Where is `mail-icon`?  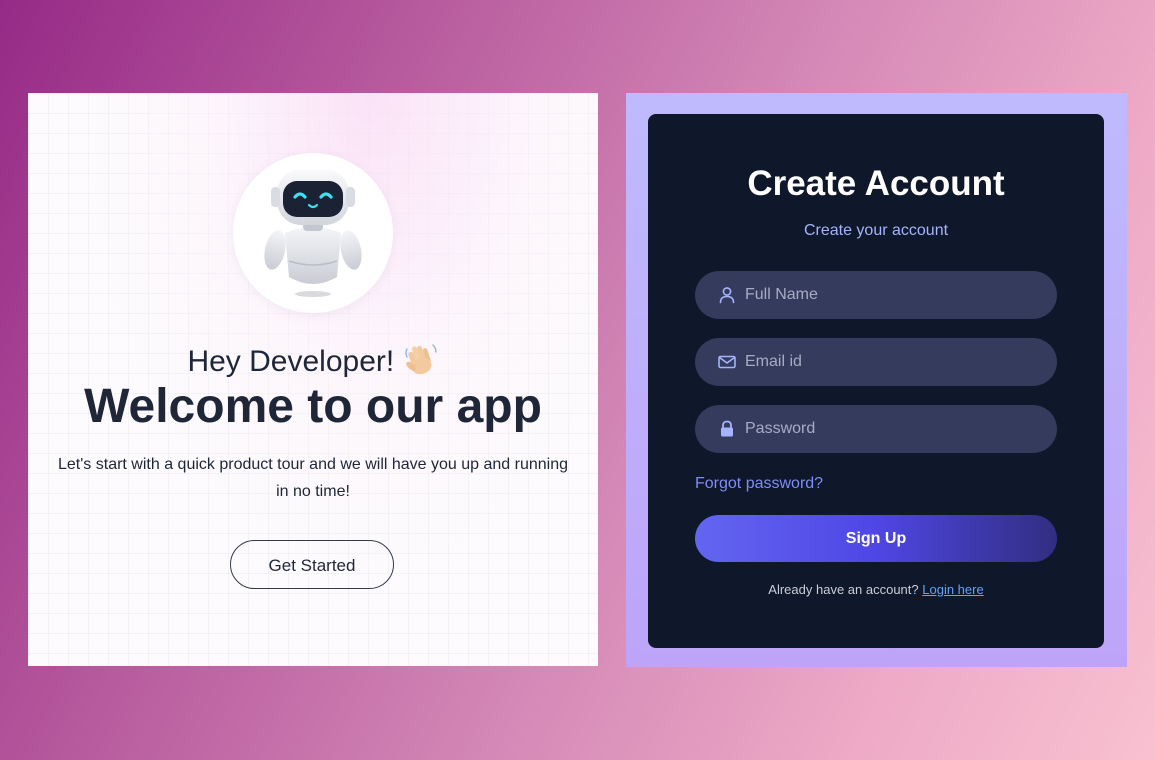
mail-icon is located at coordinates (727, 362).